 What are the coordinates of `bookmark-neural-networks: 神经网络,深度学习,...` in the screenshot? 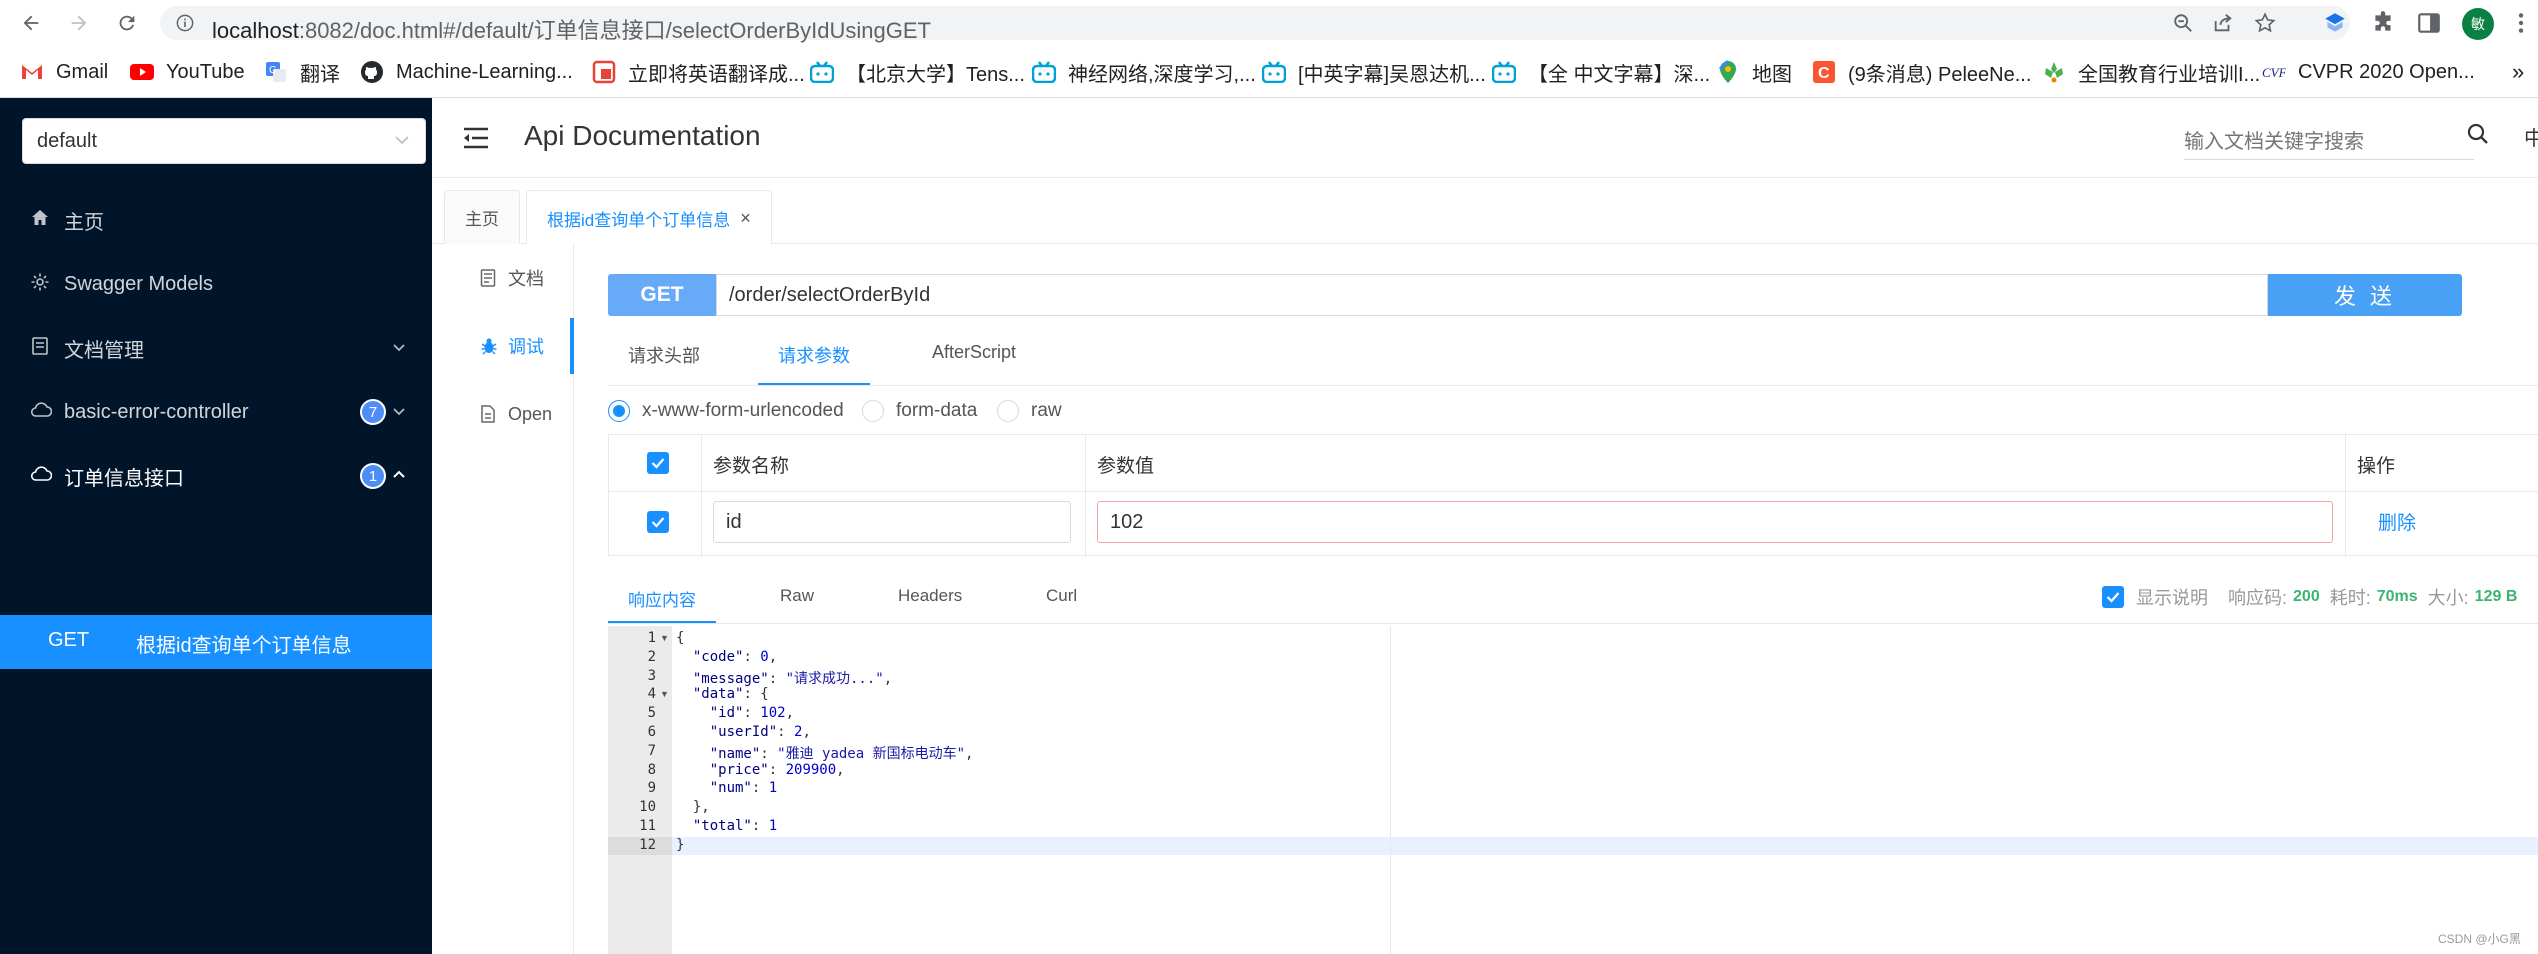 It's located at (1144, 72).